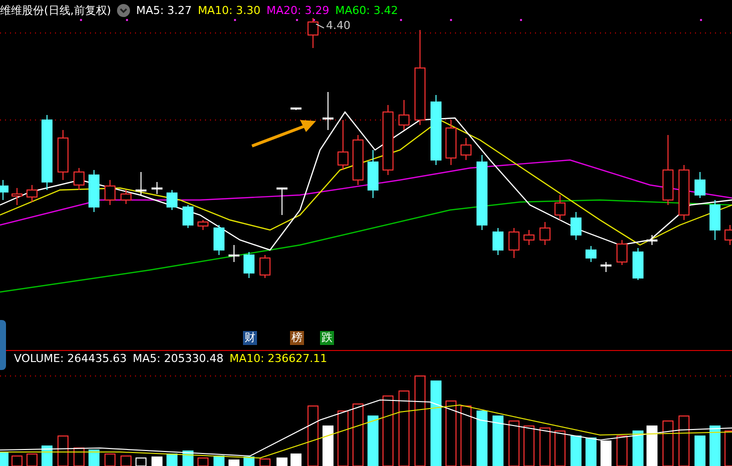  I want to click on ma-indicator: MA5: 3.27, so click(164, 10).